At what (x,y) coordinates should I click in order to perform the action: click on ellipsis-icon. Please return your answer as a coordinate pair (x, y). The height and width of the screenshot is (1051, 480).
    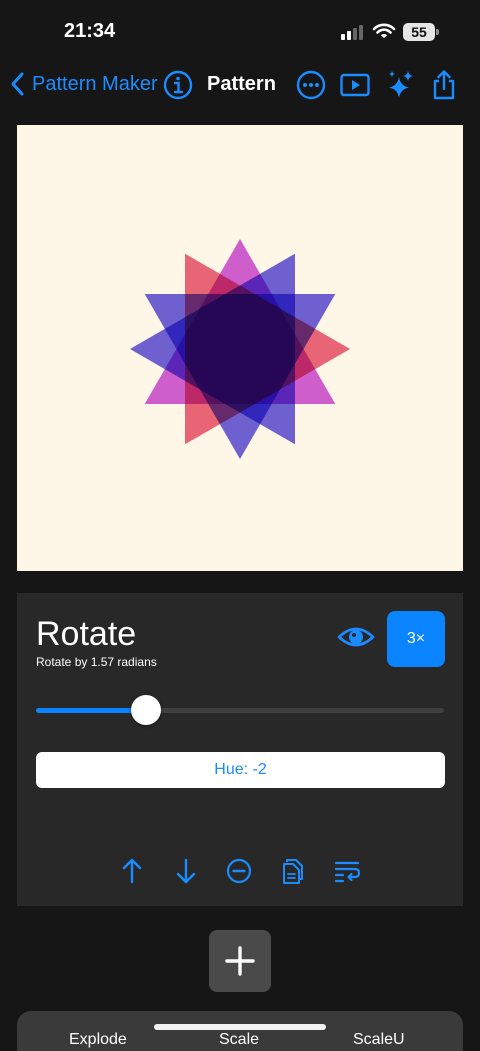
    Looking at the image, I should click on (311, 85).